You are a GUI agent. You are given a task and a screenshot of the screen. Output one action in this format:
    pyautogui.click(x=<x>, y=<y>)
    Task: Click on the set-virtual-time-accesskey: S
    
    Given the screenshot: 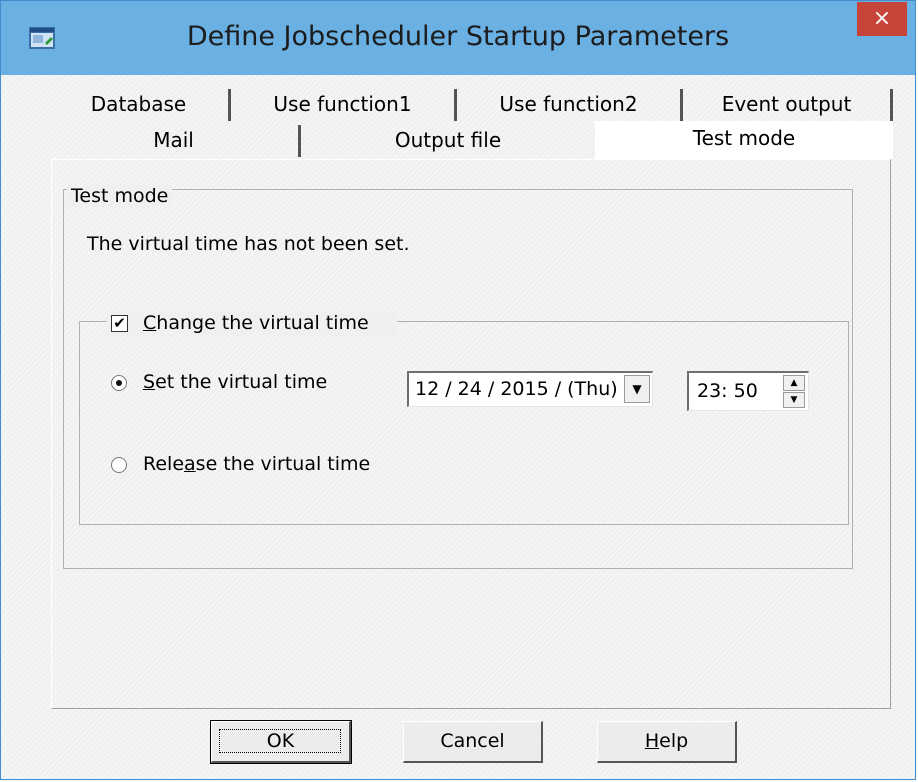 What is the action you would take?
    pyautogui.click(x=149, y=382)
    